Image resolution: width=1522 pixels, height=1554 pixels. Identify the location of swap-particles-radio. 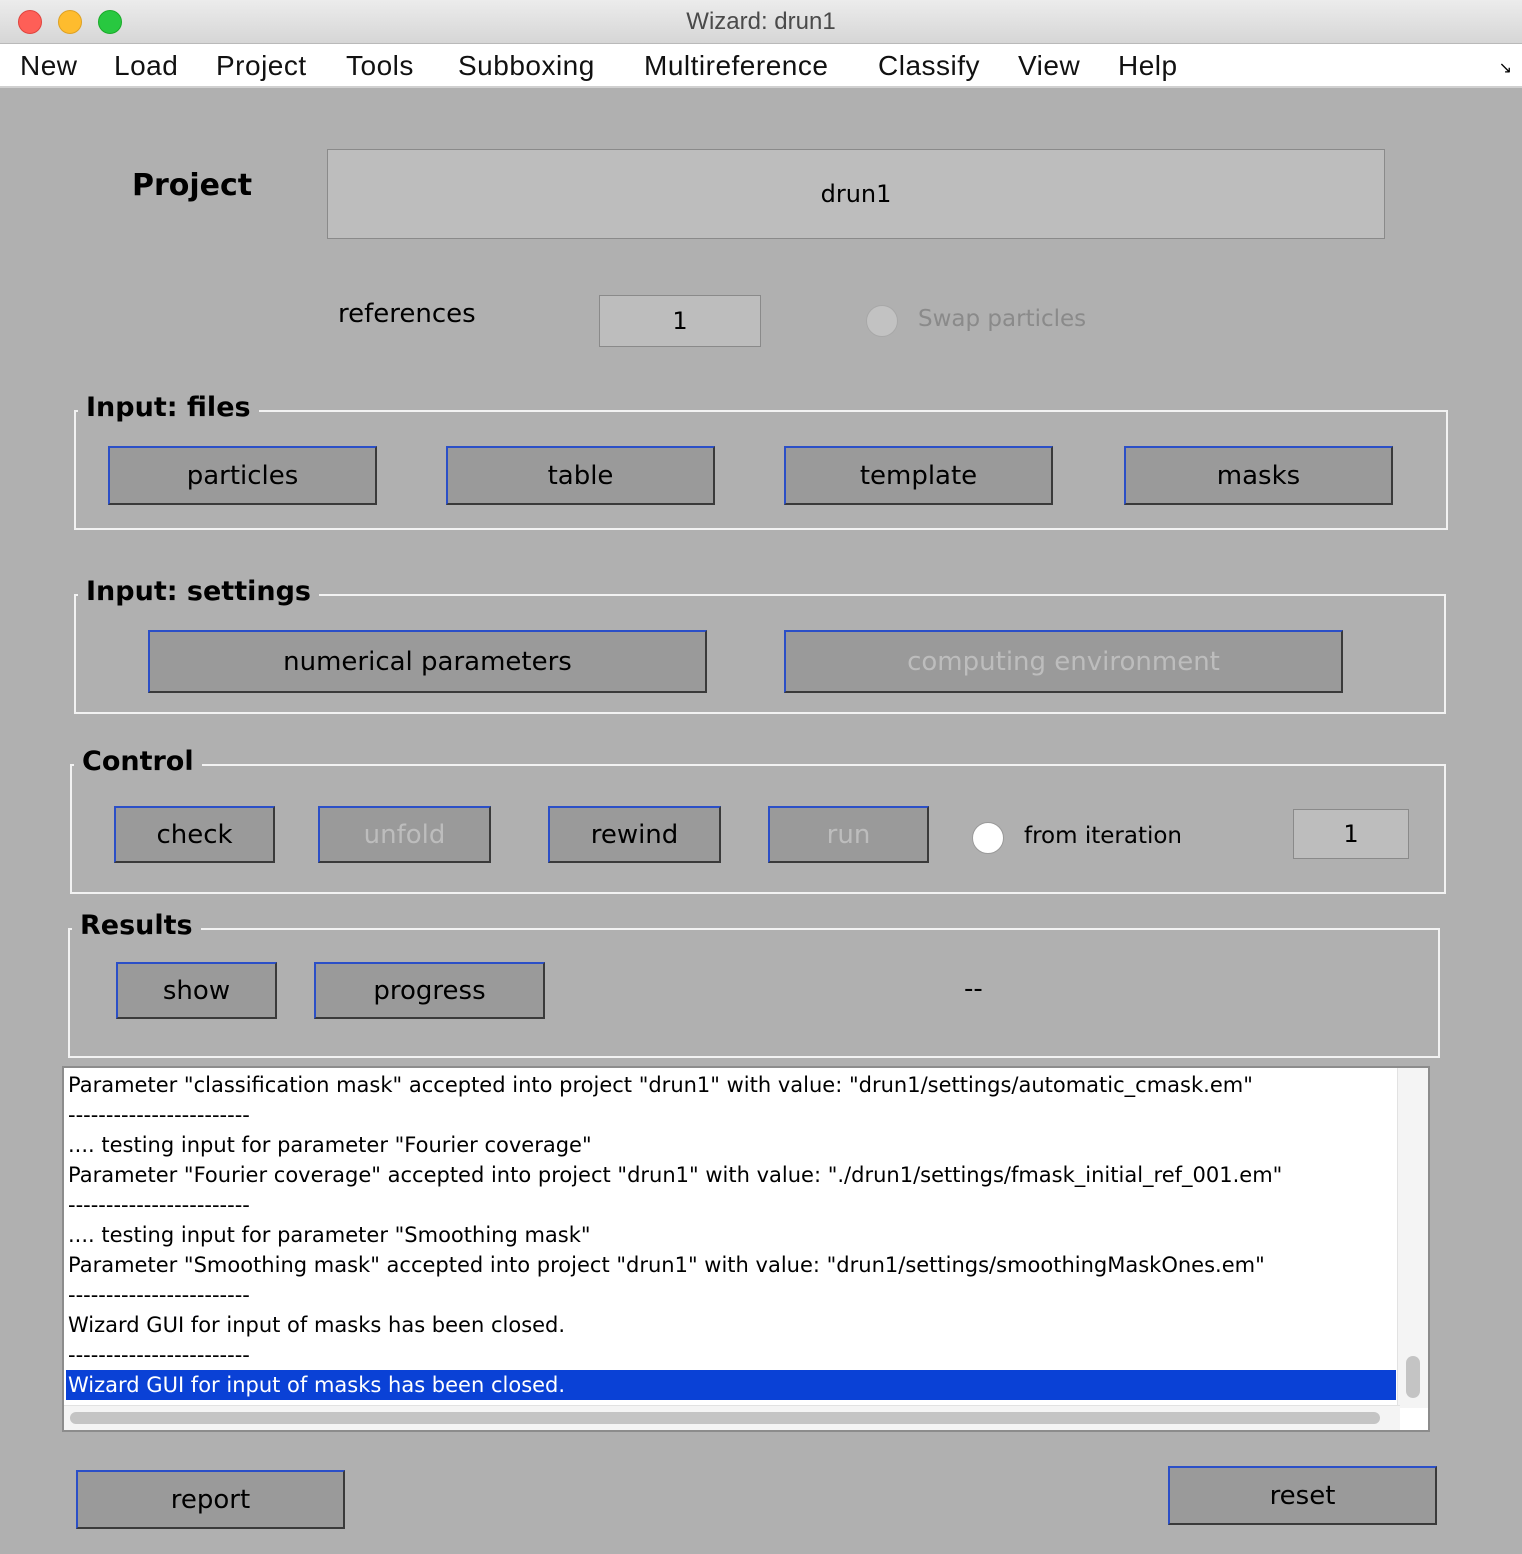
(882, 321).